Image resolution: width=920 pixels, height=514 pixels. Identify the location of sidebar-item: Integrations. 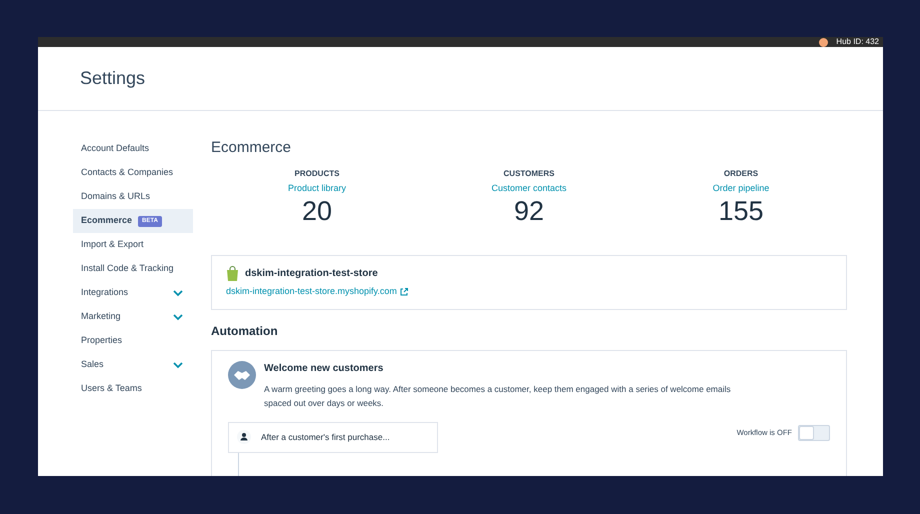
(133, 293).